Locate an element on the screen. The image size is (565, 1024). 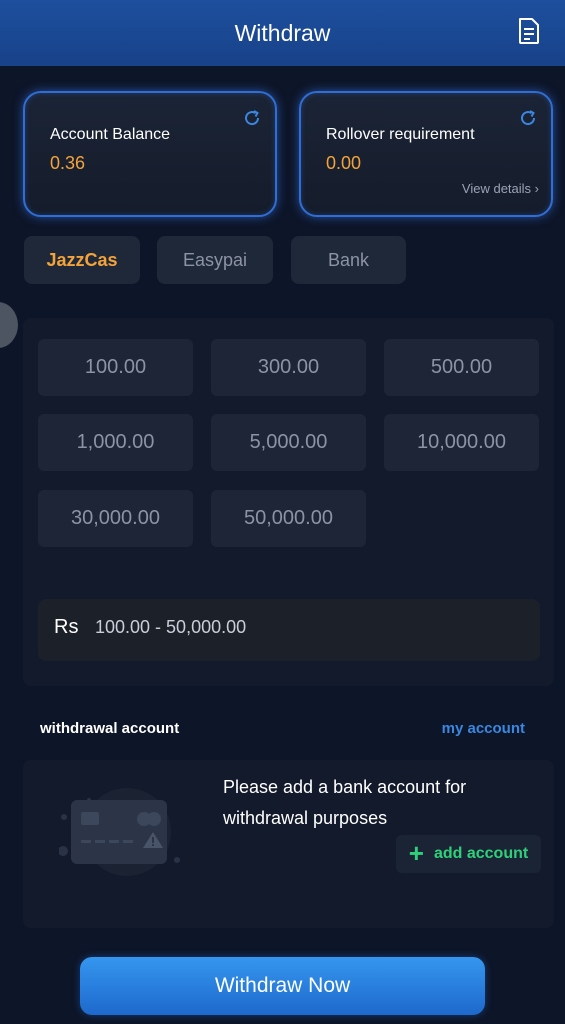
account-balance-card: Account Balance 0.36 is located at coordinates (150, 154).